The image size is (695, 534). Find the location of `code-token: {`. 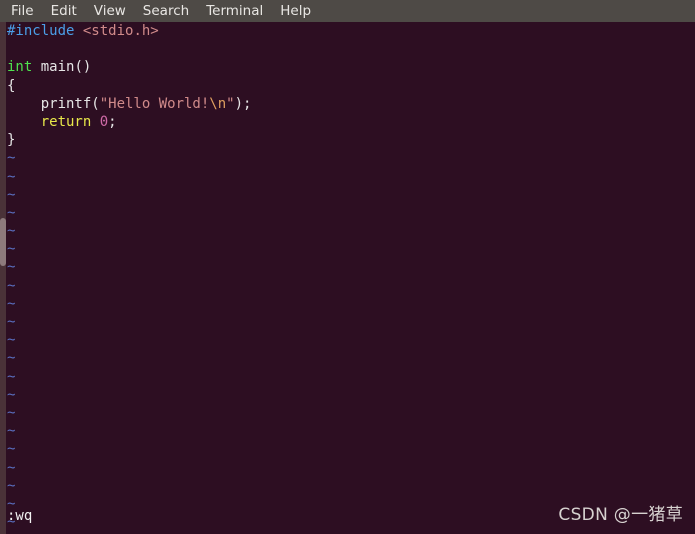

code-token: { is located at coordinates (11, 85).